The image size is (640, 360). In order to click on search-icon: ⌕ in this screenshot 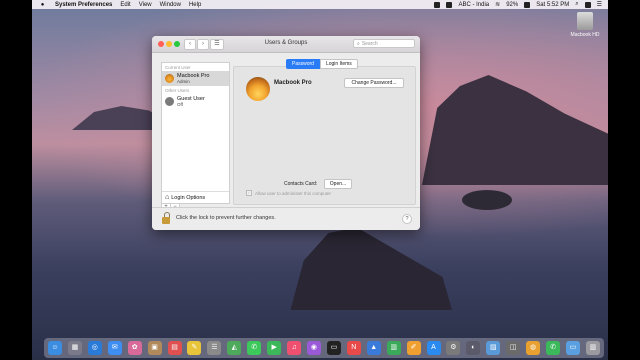, I will do `click(358, 44)`.